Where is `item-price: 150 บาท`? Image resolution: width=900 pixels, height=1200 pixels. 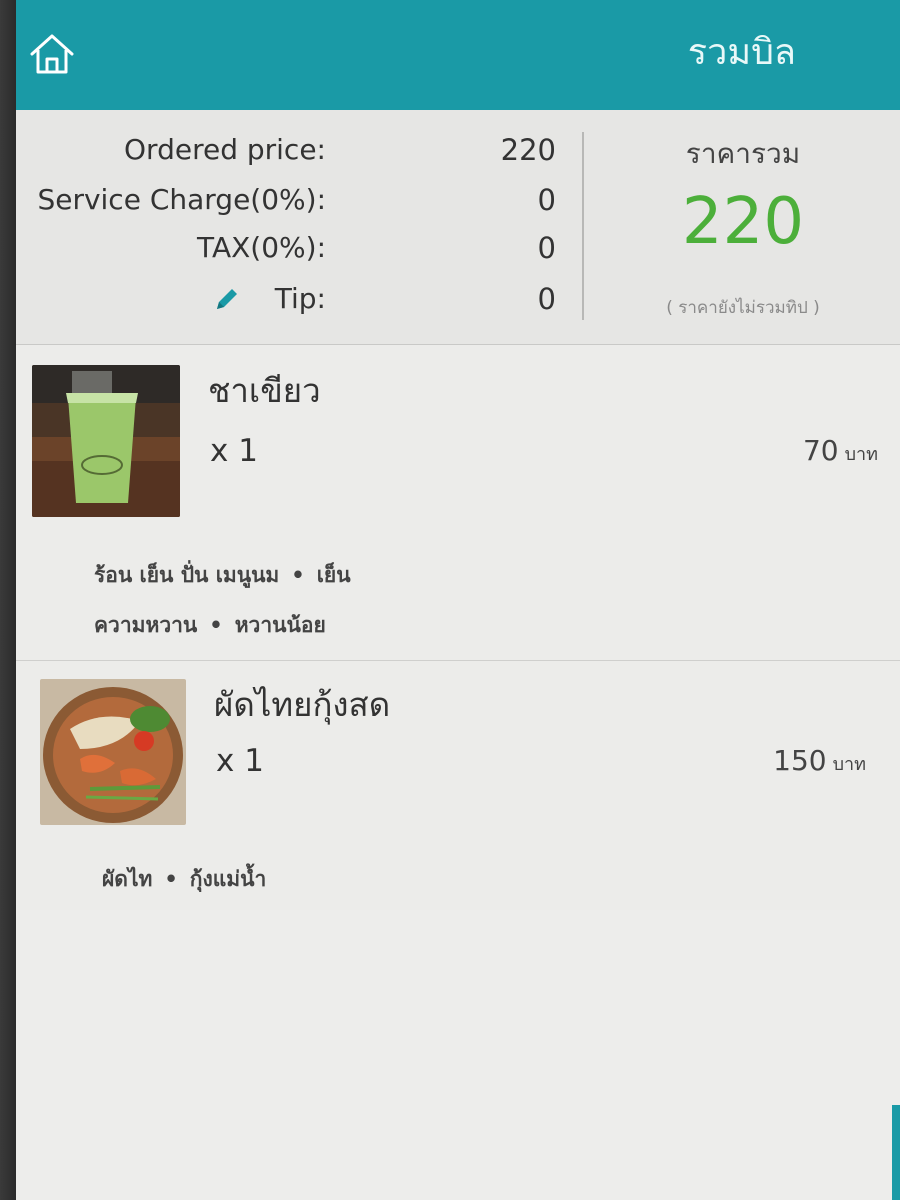 item-price: 150 บาท is located at coordinates (819, 763).